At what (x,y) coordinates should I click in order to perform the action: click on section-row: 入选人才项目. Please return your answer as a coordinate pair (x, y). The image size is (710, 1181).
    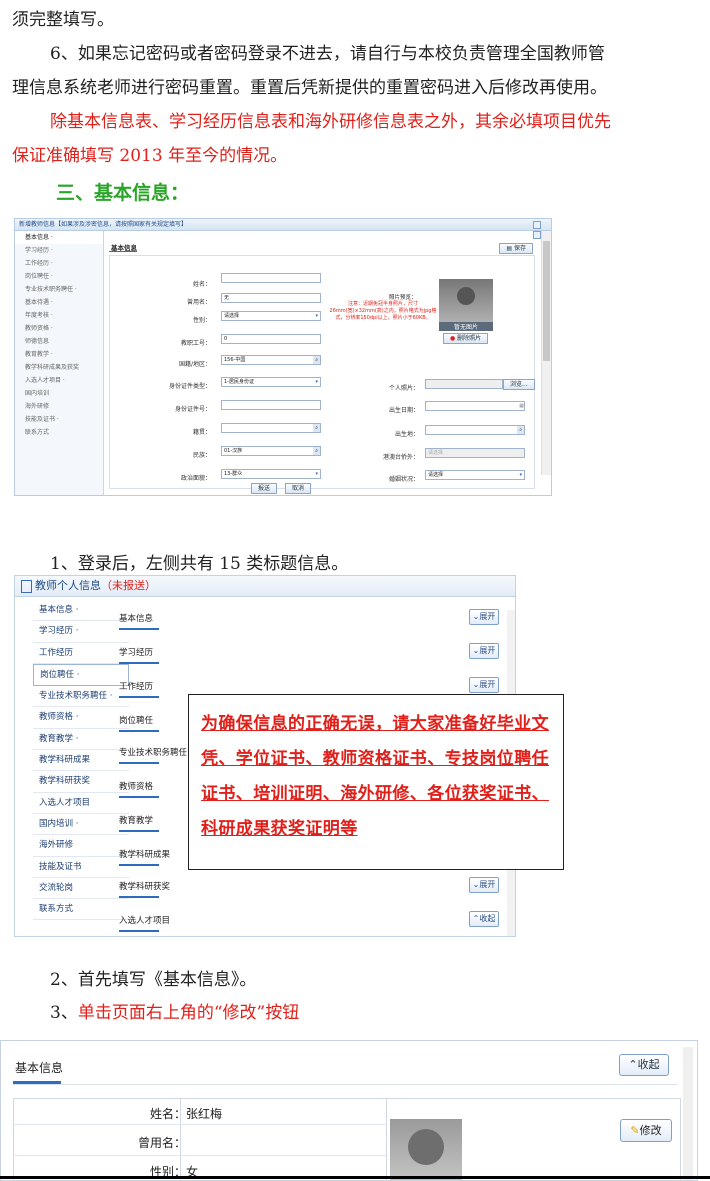
    Looking at the image, I should click on (144, 923).